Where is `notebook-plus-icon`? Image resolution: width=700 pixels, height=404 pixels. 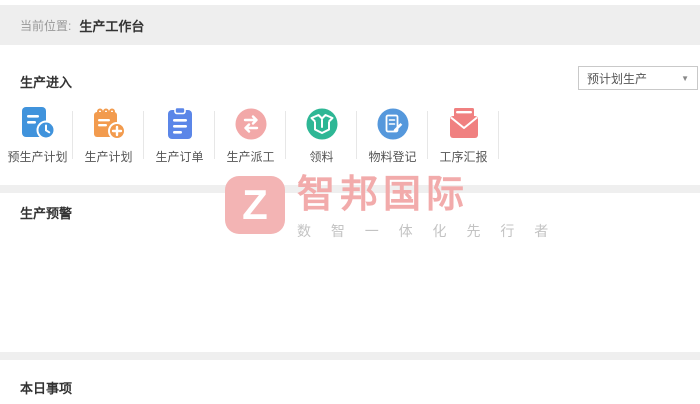 notebook-plus-icon is located at coordinates (109, 124).